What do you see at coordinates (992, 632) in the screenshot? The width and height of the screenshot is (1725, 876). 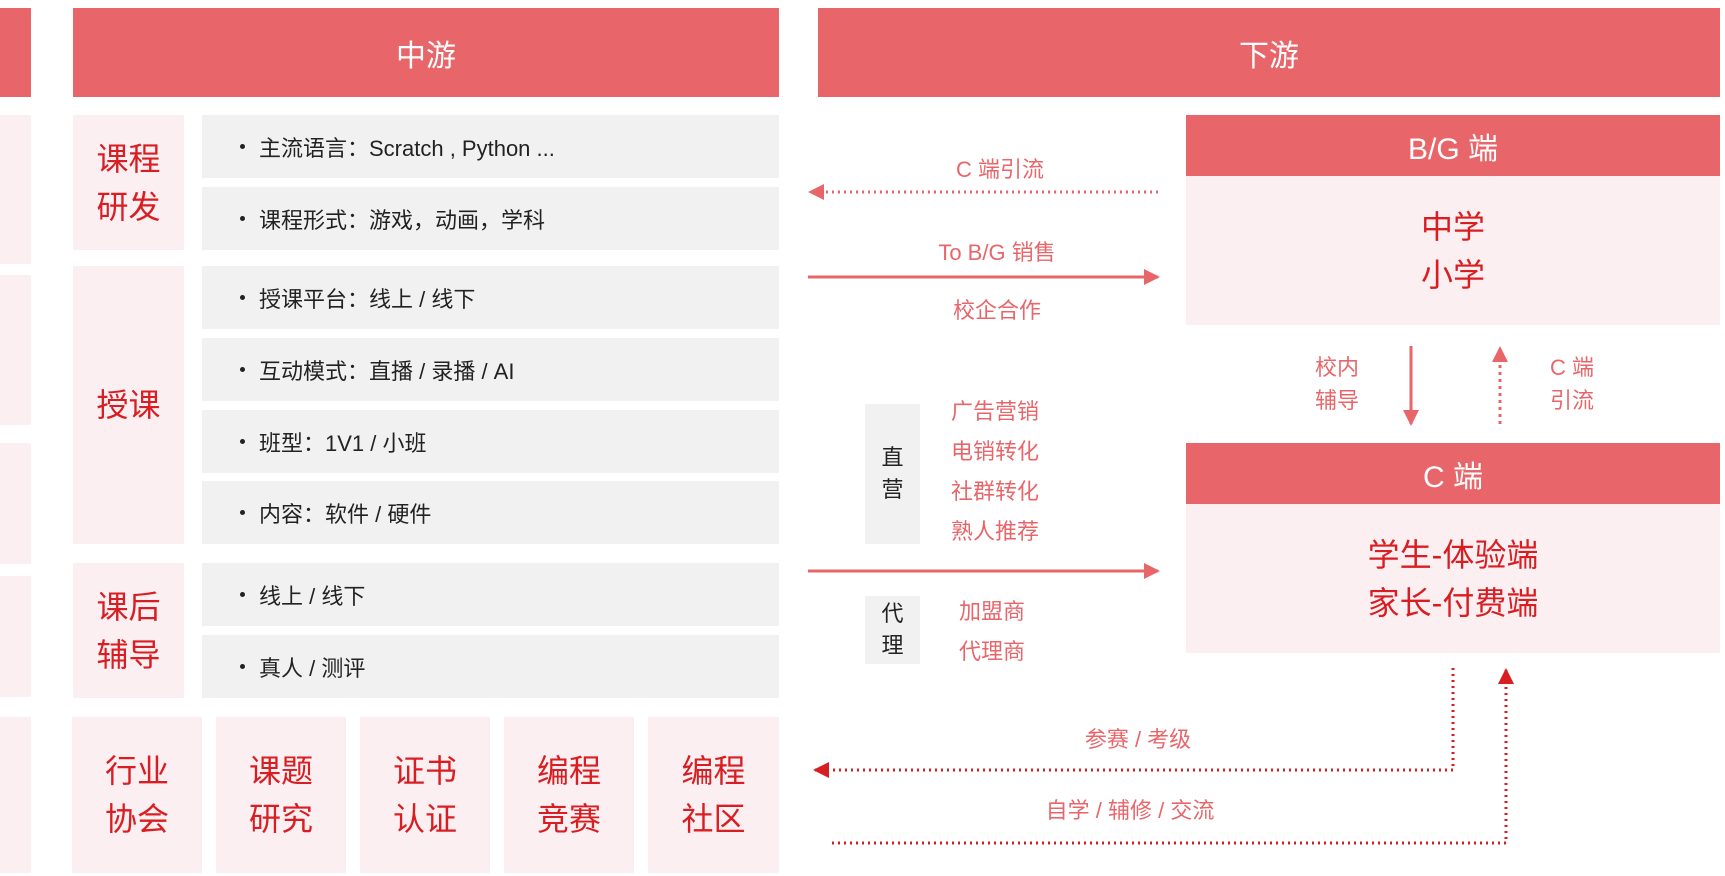 I see `channel-agent-list: 加盟商 代理商` at bounding box center [992, 632].